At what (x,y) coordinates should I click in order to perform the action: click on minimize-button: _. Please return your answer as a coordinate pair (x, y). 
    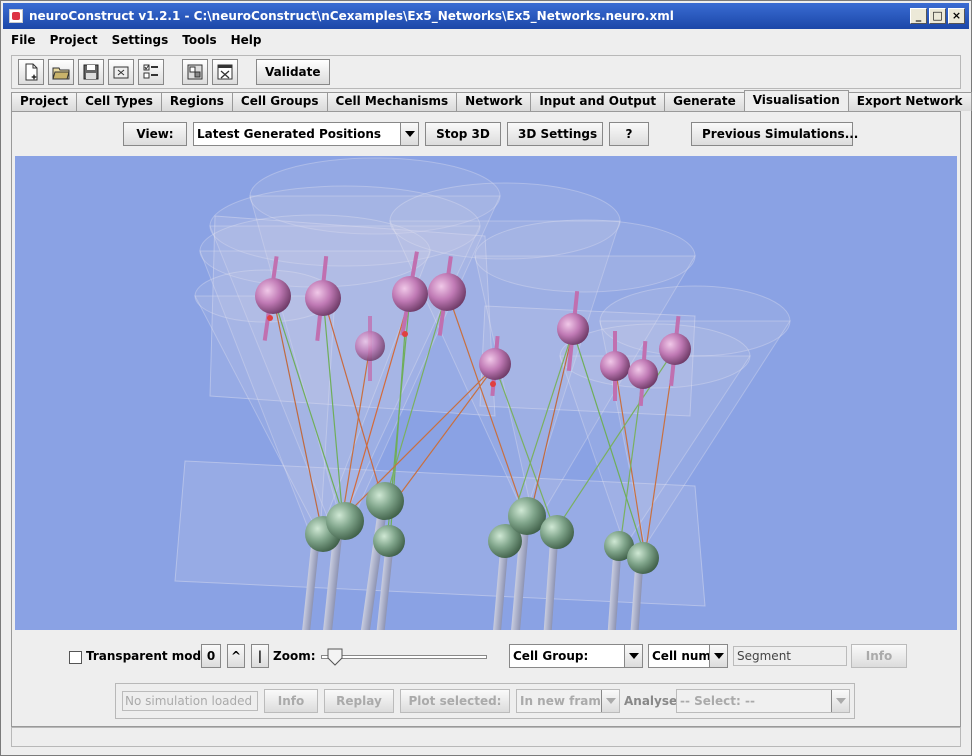
    Looking at the image, I should click on (918, 16).